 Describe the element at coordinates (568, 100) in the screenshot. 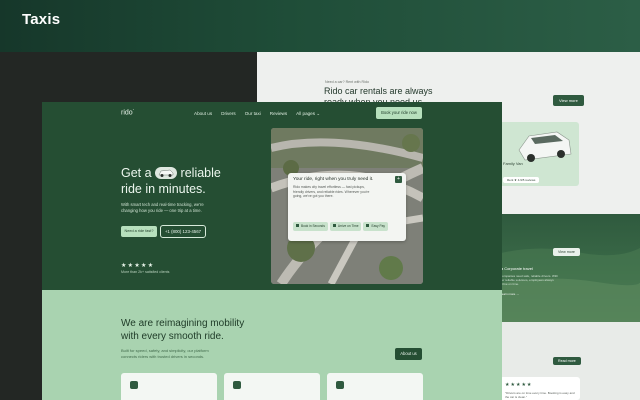

I see `back-view-more-button: View more` at that location.